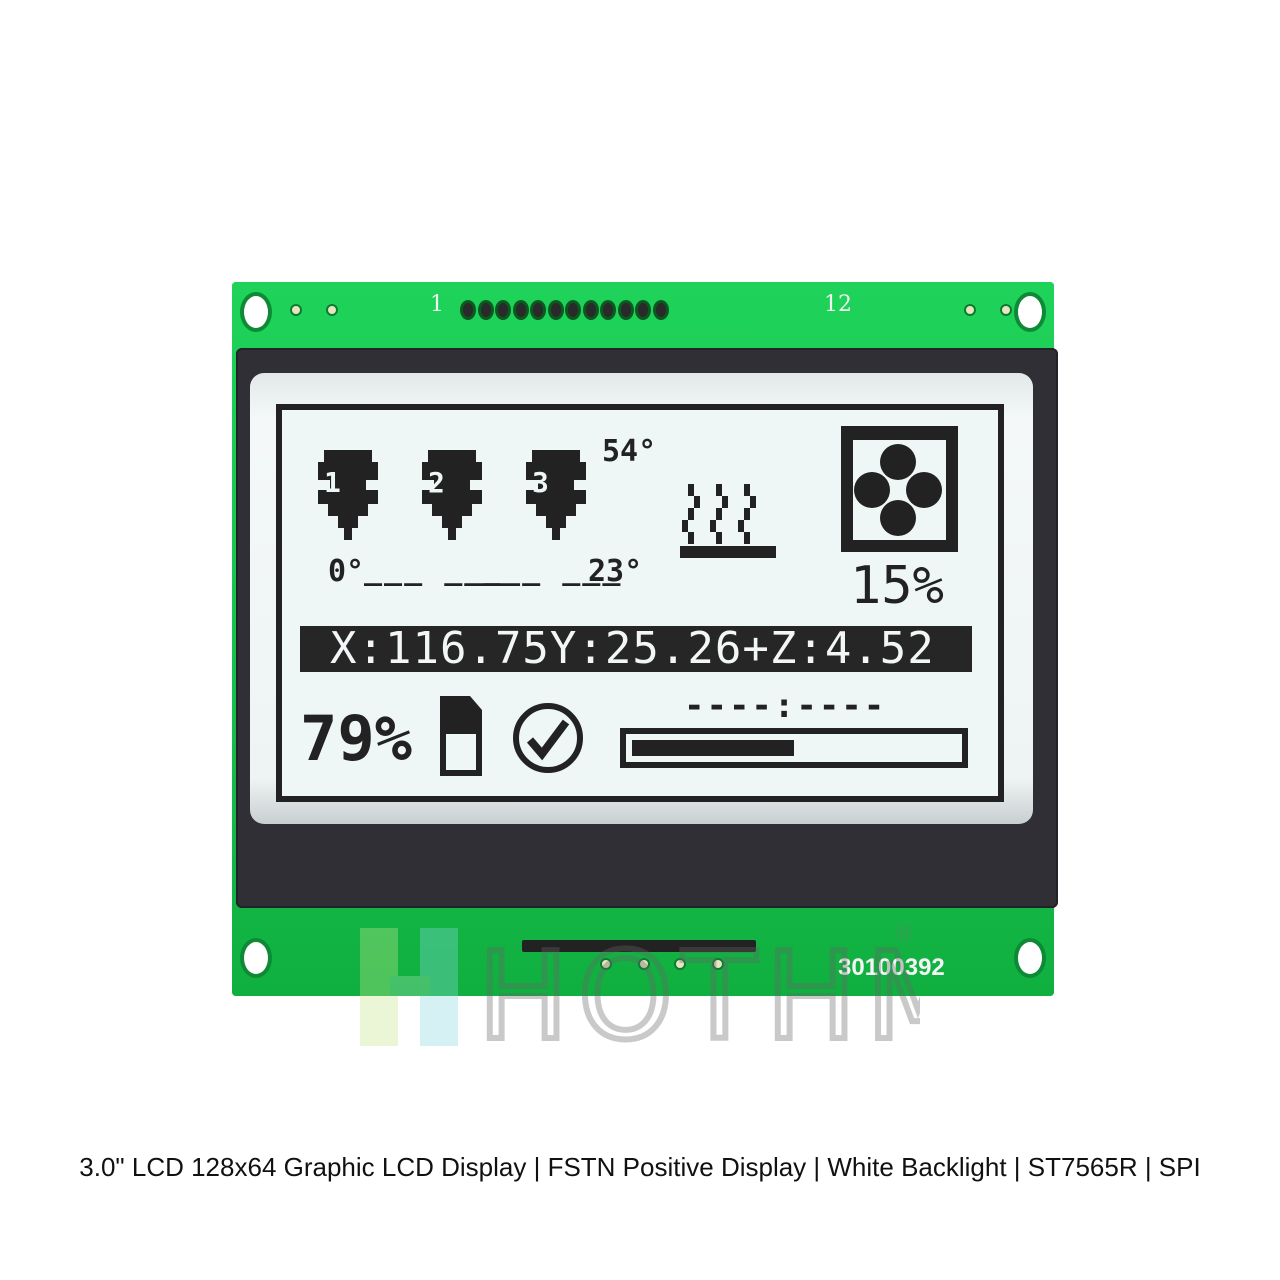 This screenshot has height=1280, width=1280. Describe the element at coordinates (629, 451) in the screenshot. I see `extruder3-target-temp: 54°` at that location.